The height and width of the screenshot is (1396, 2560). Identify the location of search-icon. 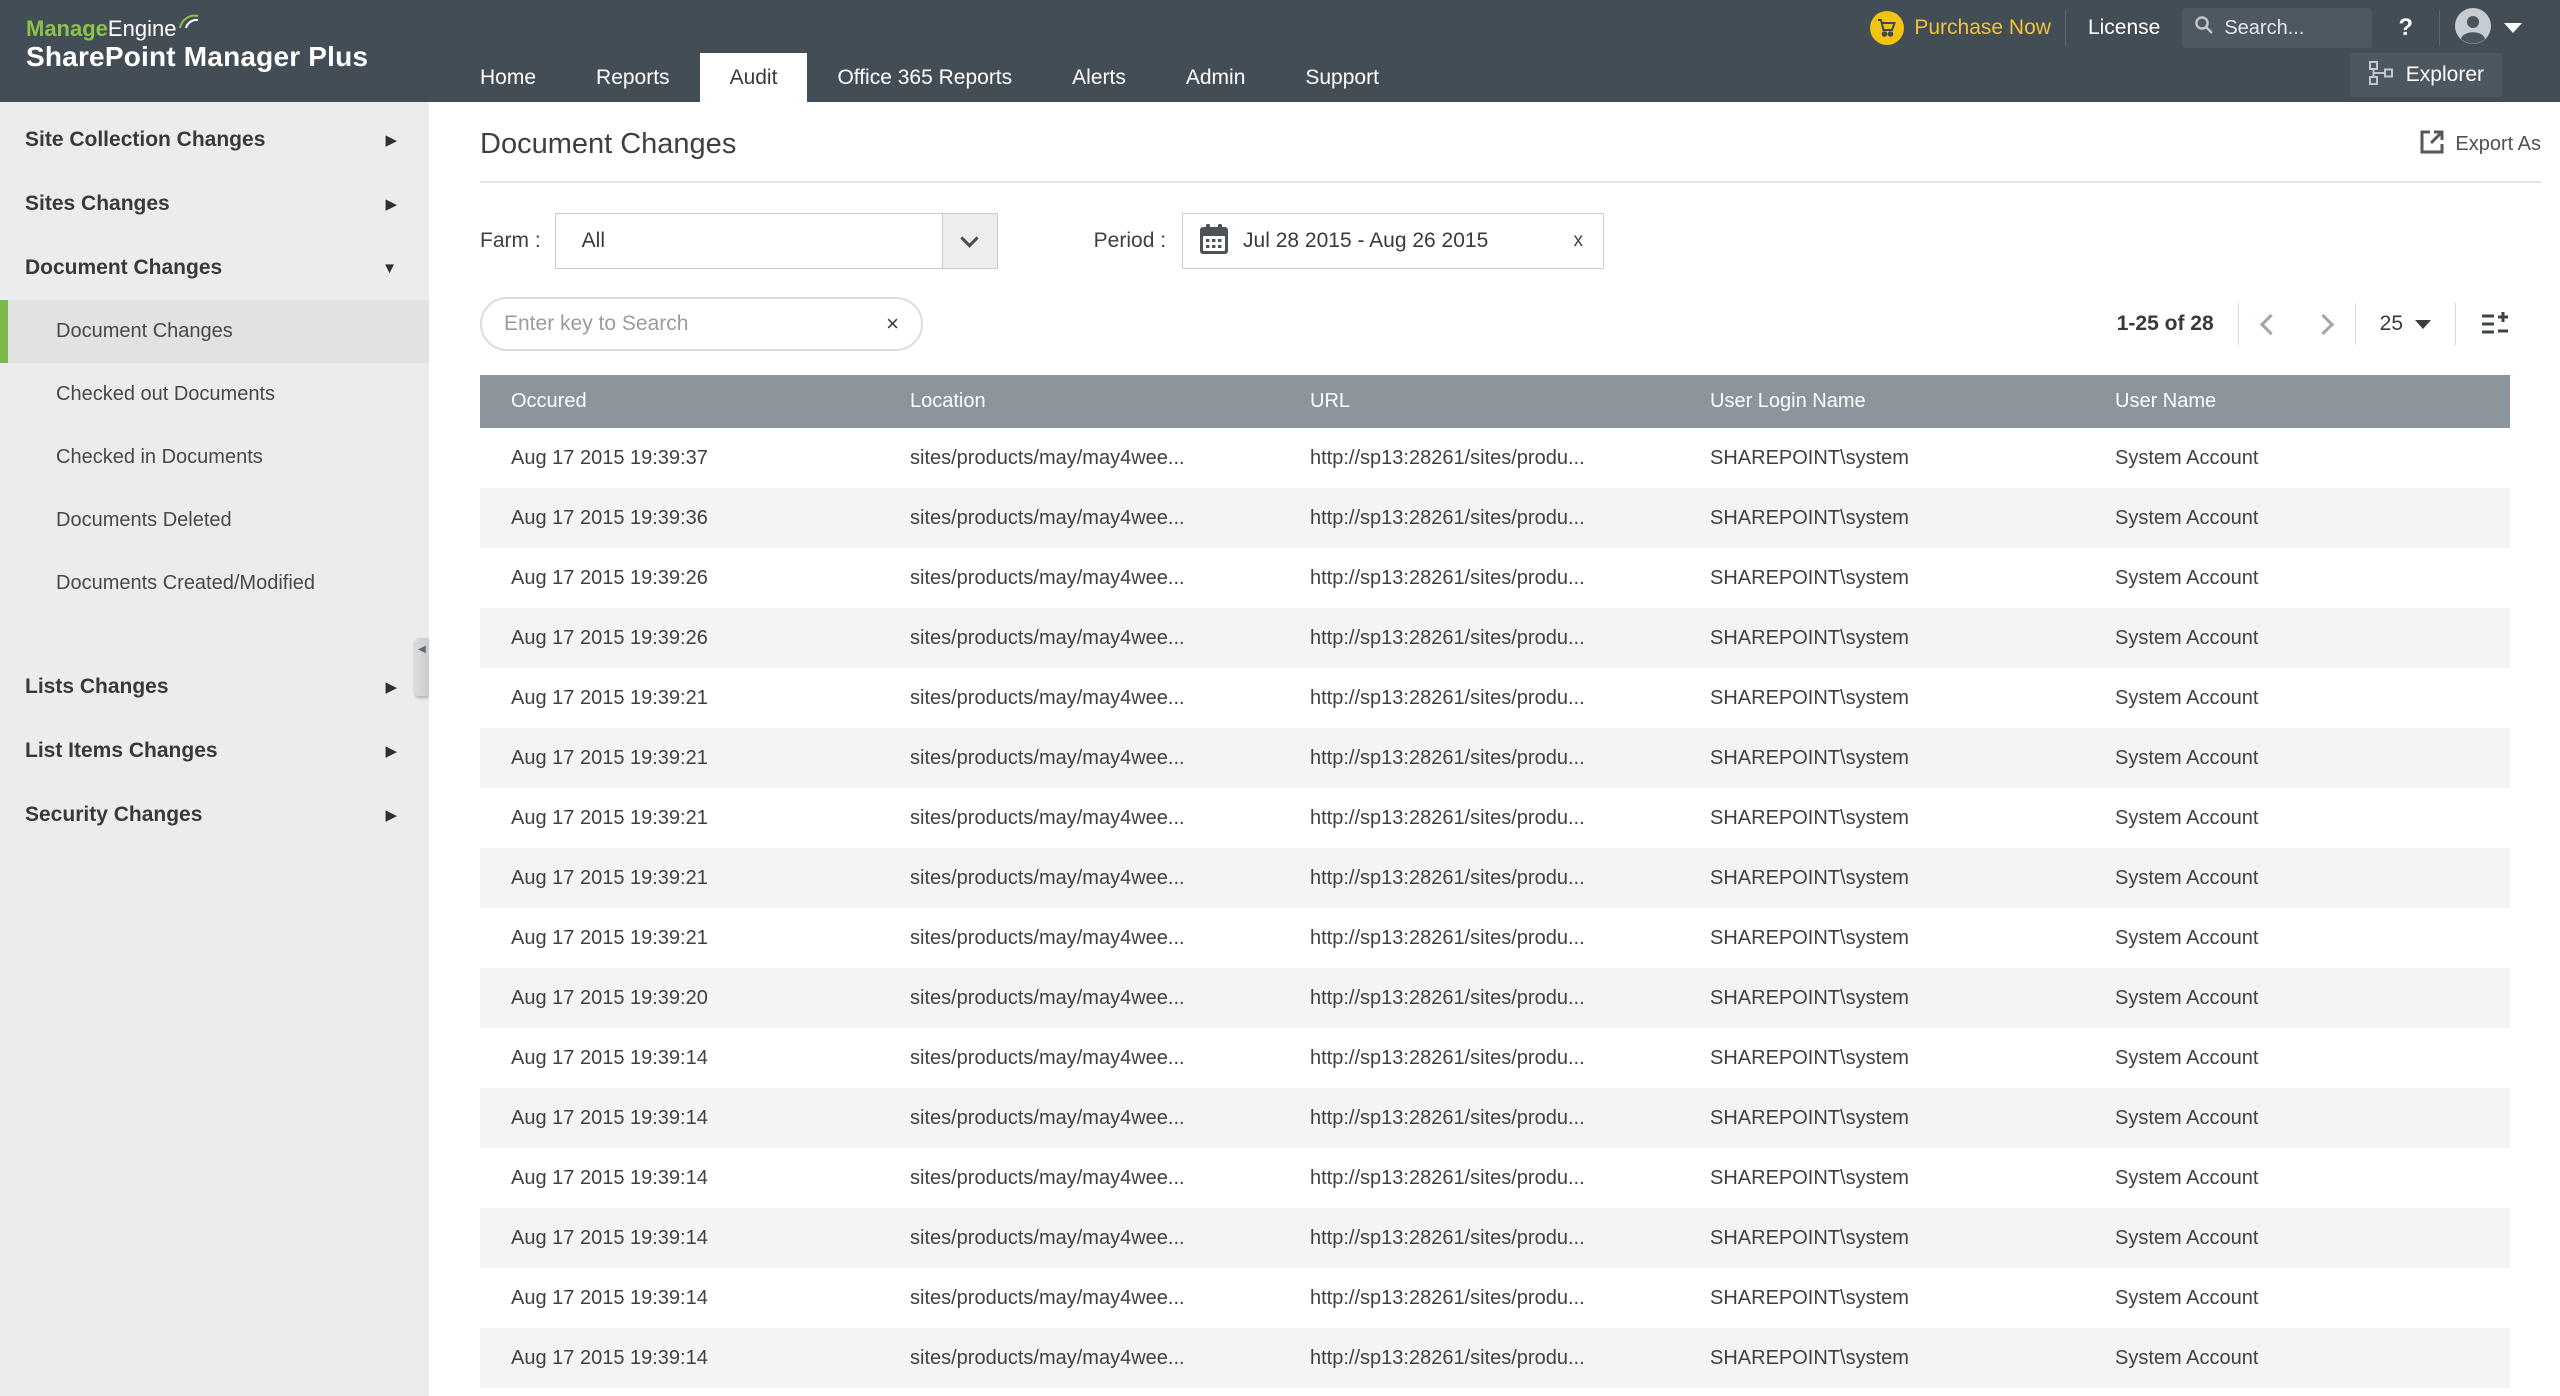
(2204, 28).